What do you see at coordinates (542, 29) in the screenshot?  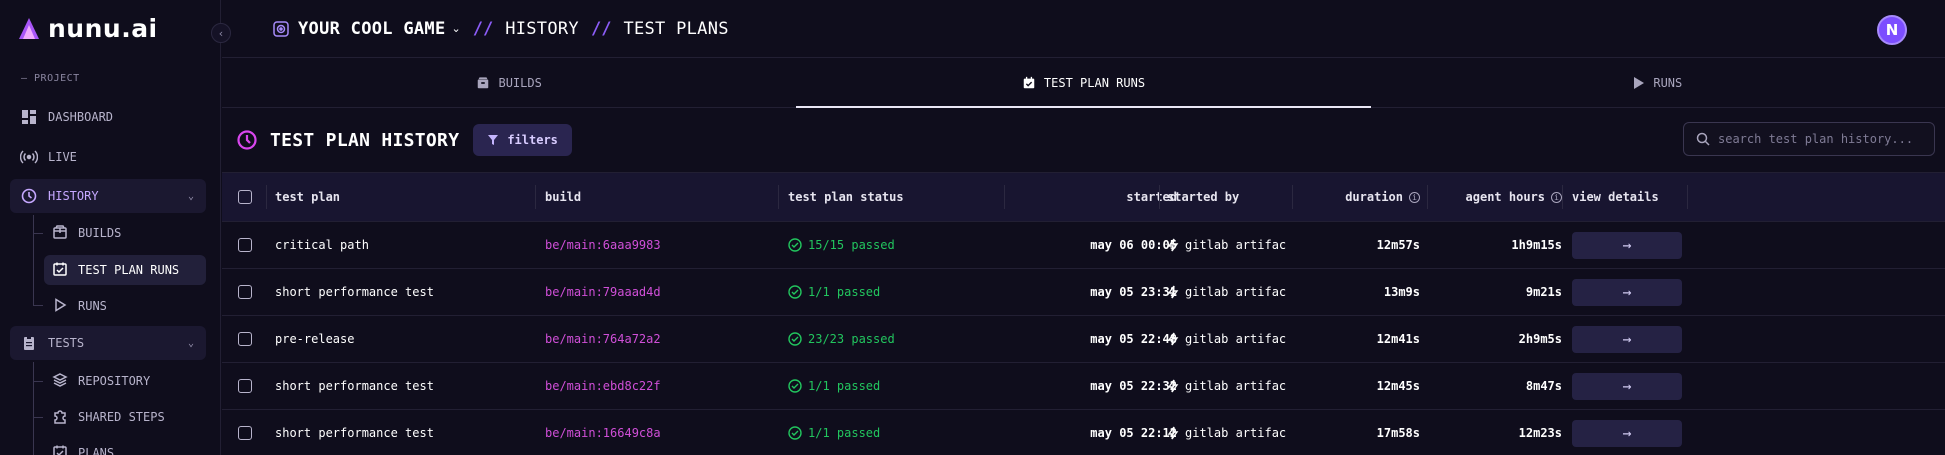 I see `breadcrumb-history: HISTORY` at bounding box center [542, 29].